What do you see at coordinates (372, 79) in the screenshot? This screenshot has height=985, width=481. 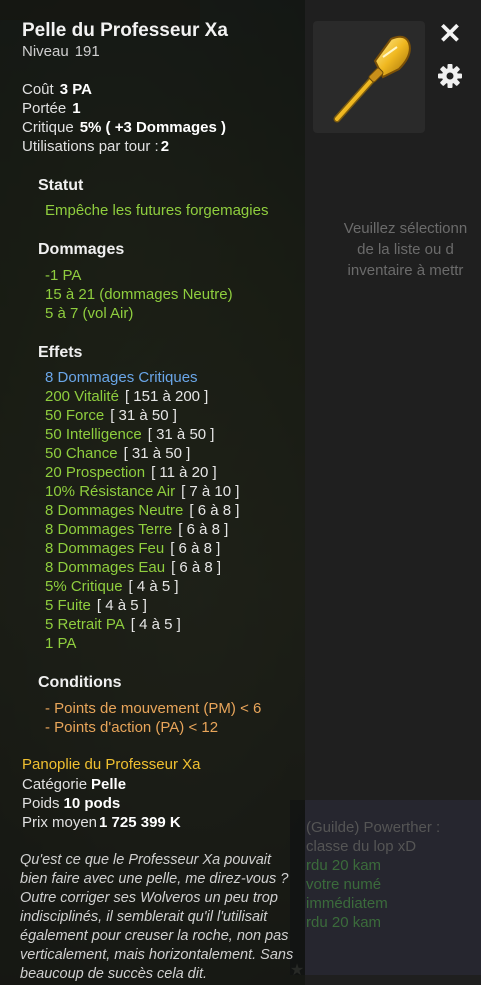 I see `shovel-icon` at bounding box center [372, 79].